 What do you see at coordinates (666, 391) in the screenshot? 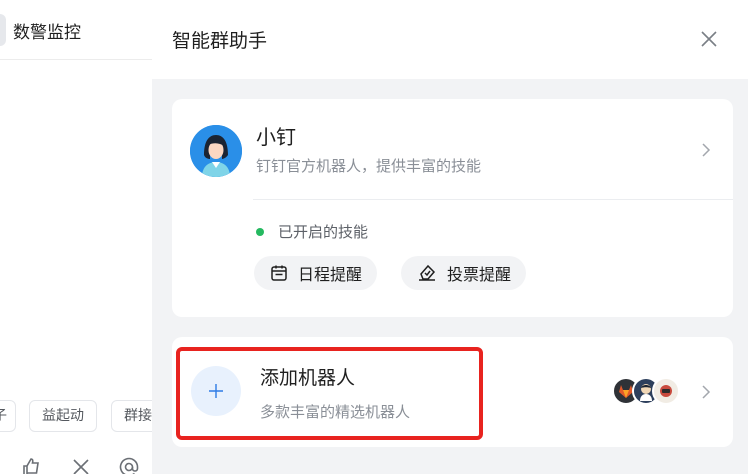
I see `bot-robot-avatar` at bounding box center [666, 391].